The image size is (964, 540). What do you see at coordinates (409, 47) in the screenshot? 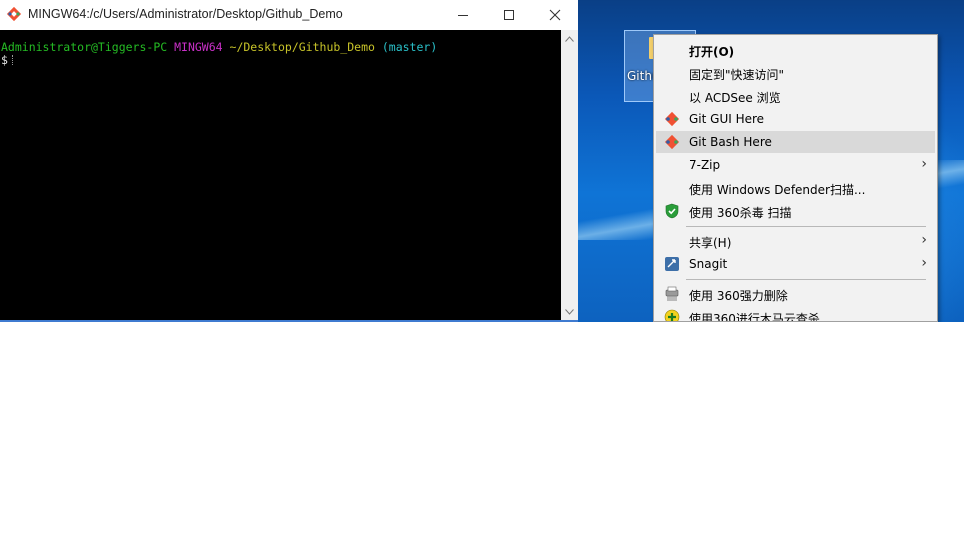
I see `prompt-branch: (master)` at bounding box center [409, 47].